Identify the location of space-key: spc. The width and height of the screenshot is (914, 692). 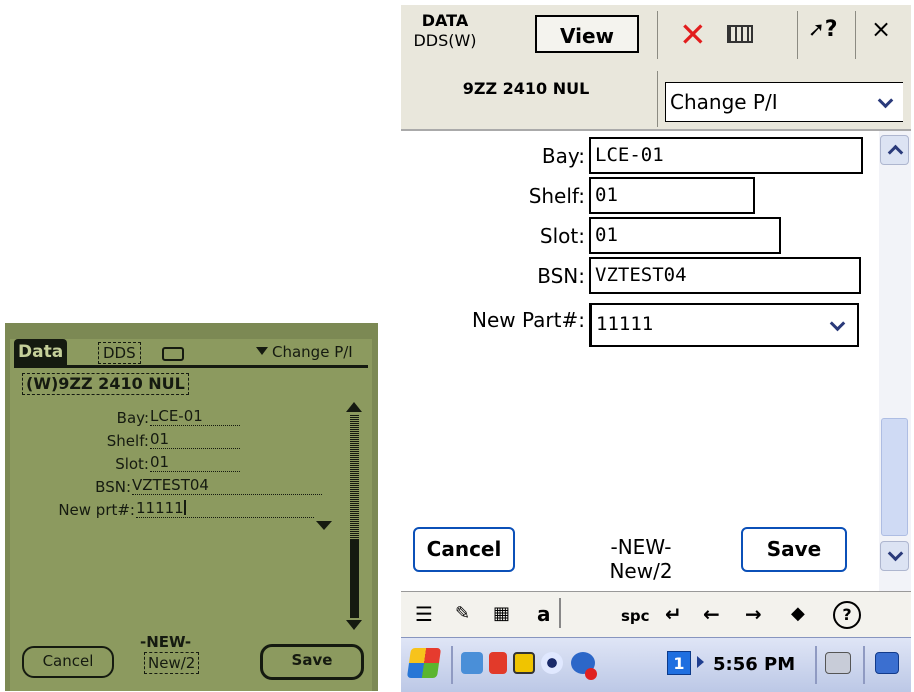
(635, 616).